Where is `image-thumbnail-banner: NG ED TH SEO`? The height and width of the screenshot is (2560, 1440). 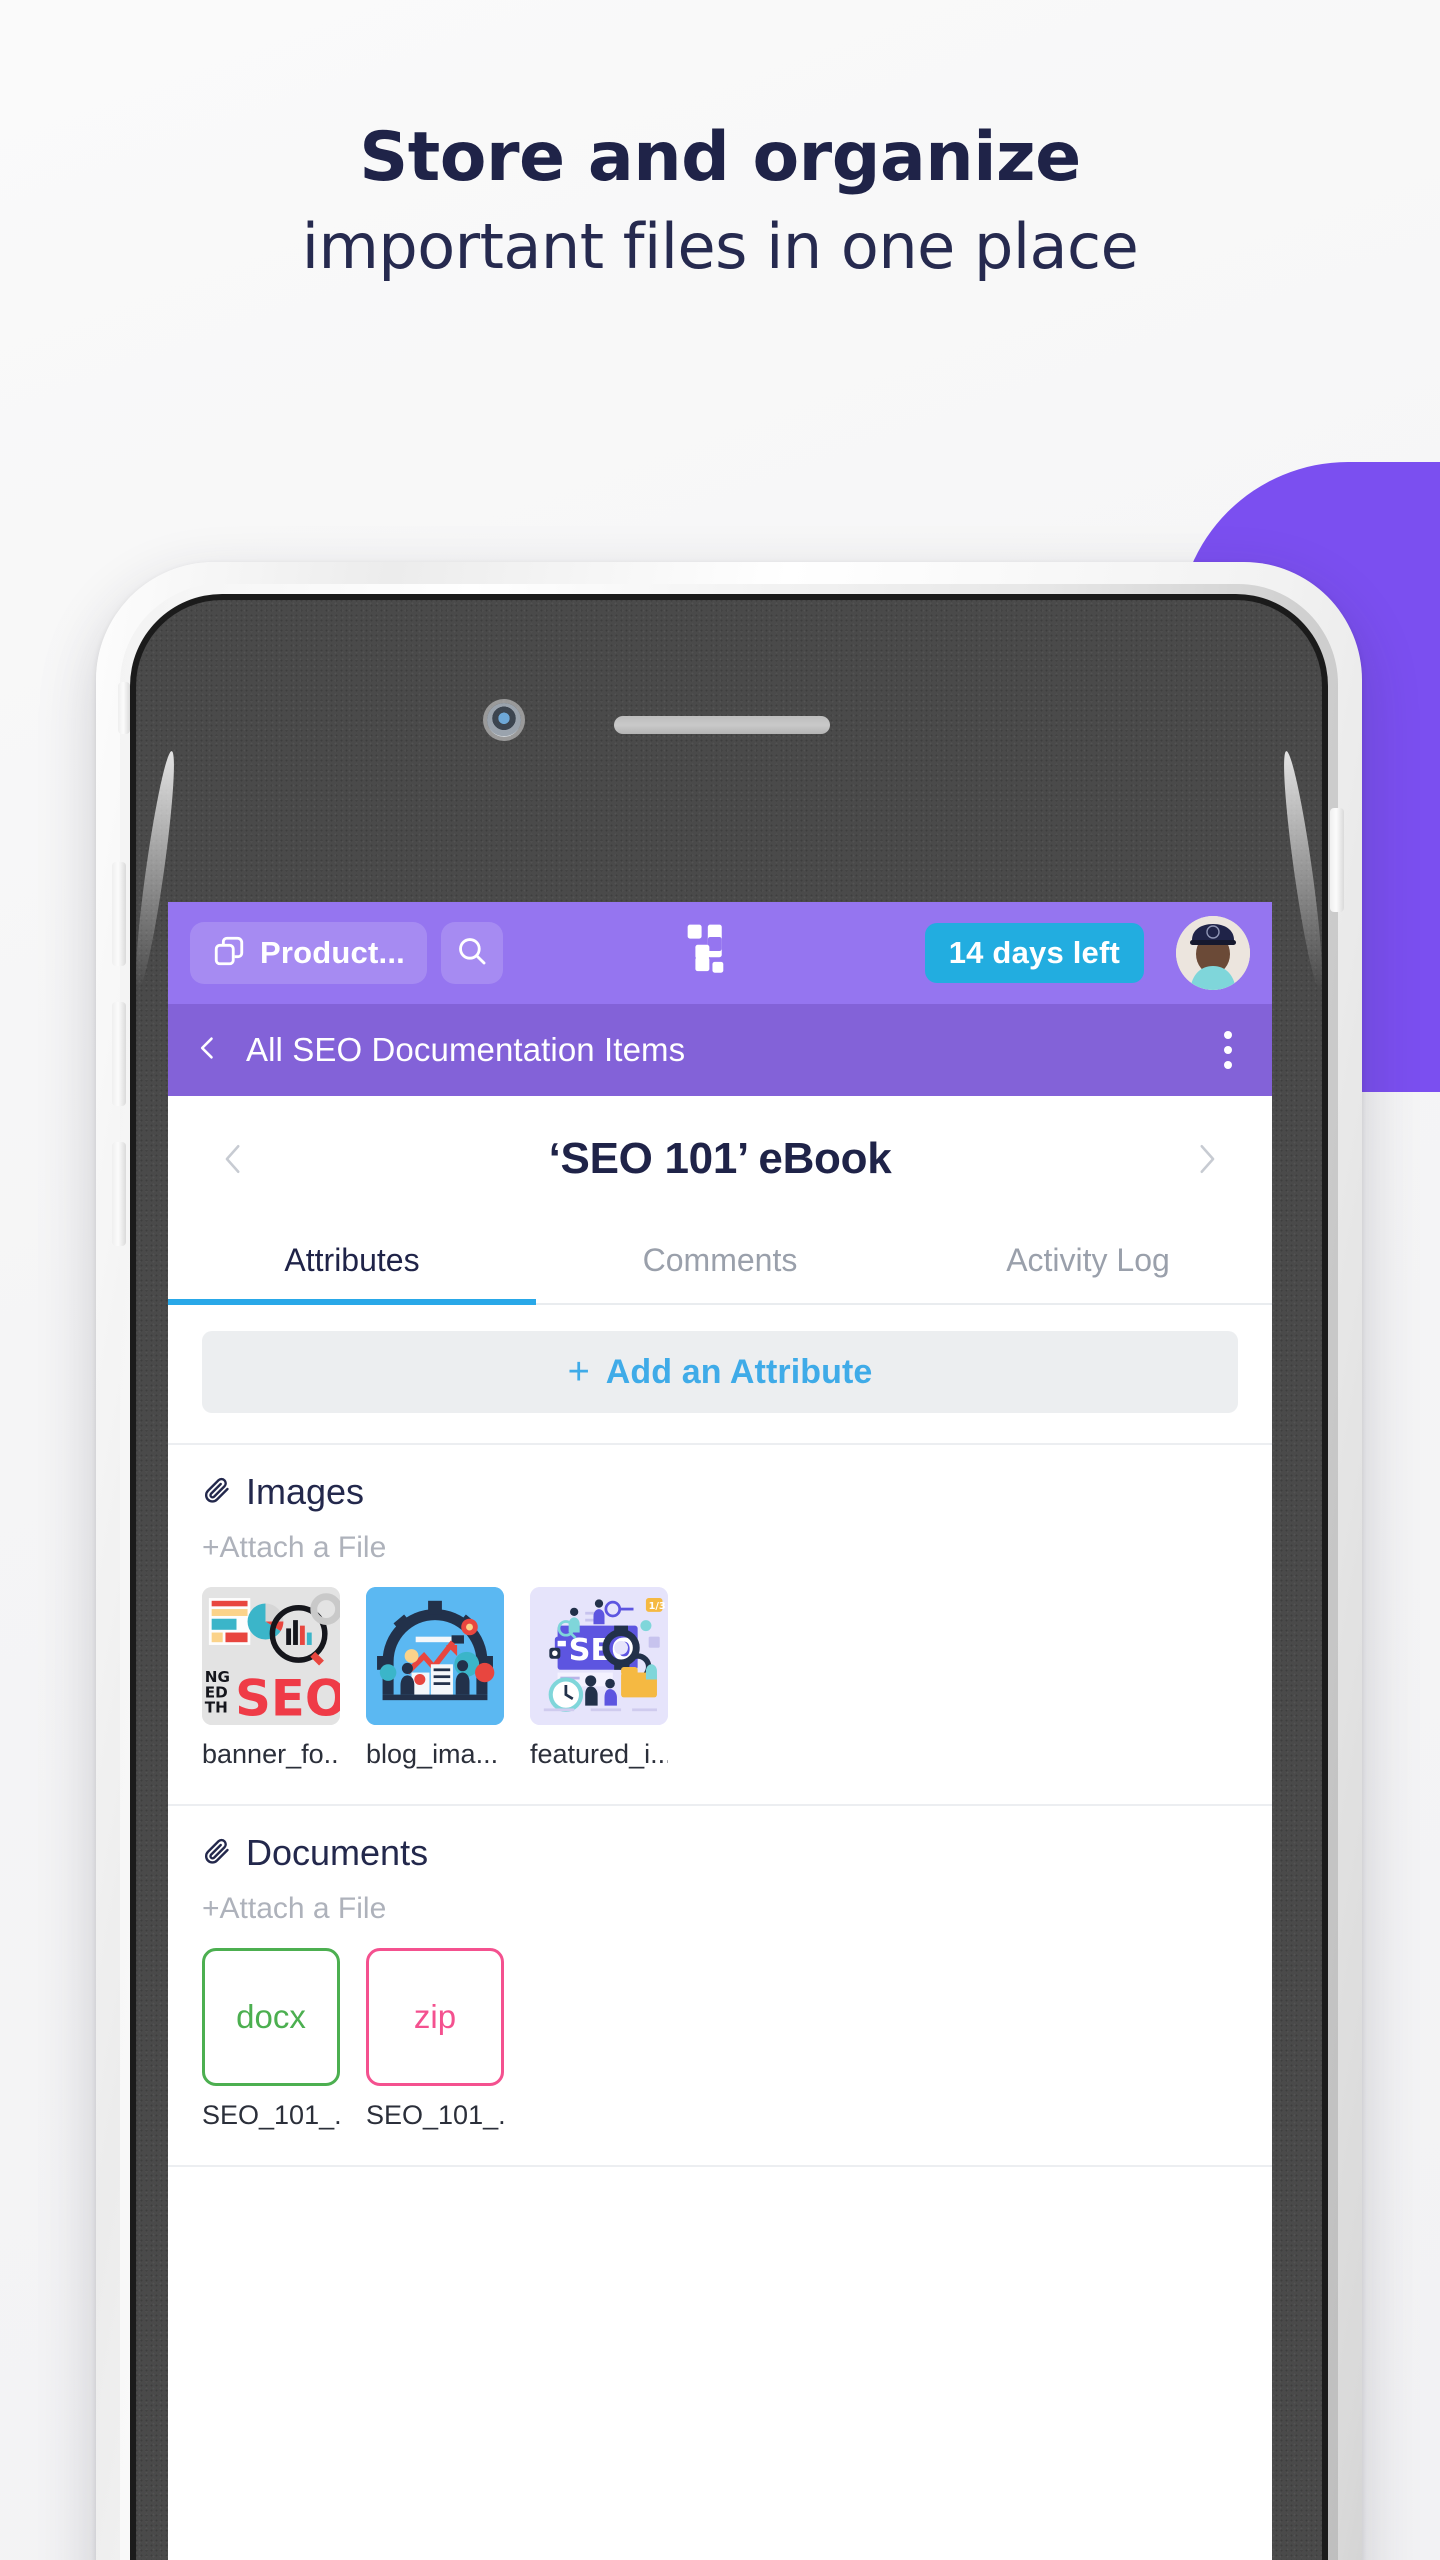
image-thumbnail-banner: NG ED TH SEO is located at coordinates (271, 1656).